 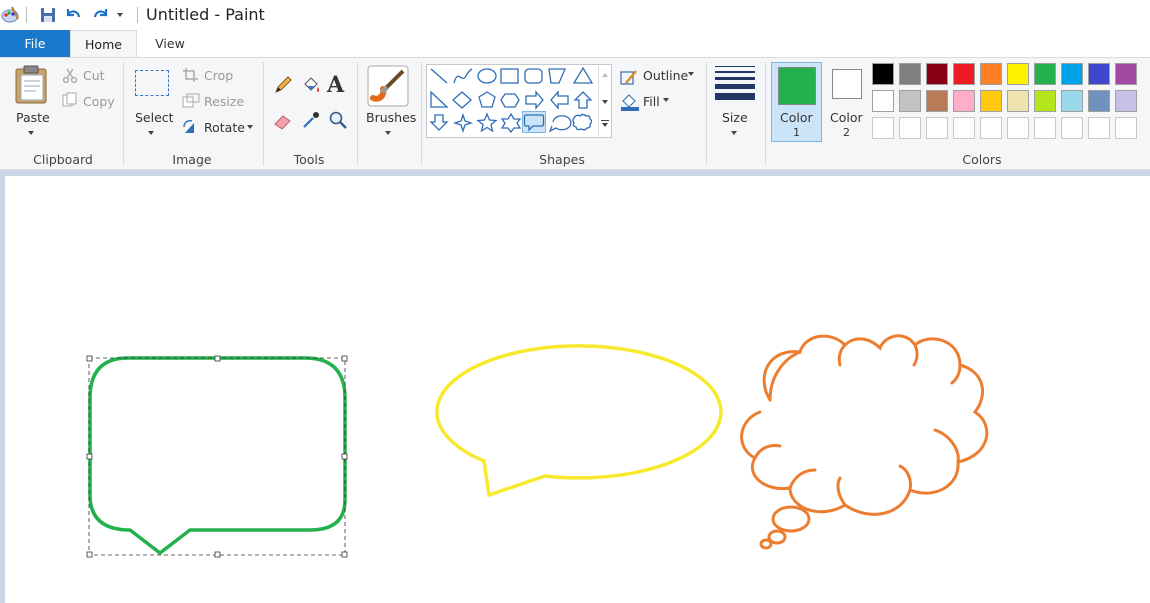 What do you see at coordinates (579, 420) in the screenshot?
I see `oval-callout` at bounding box center [579, 420].